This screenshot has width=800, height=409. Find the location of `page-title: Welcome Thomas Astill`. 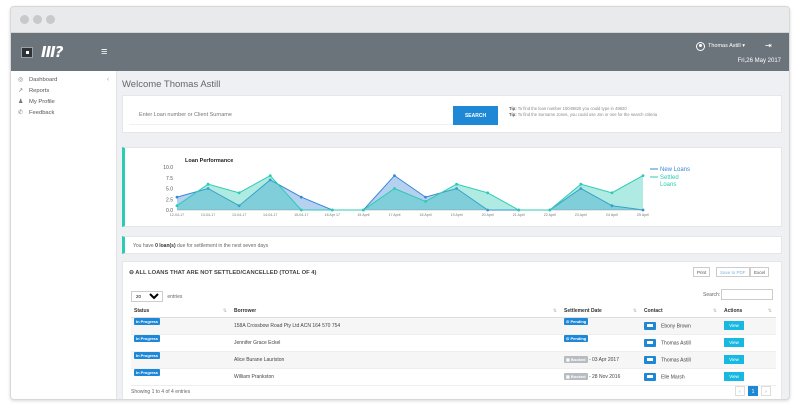

page-title: Welcome Thomas Astill is located at coordinates (171, 84).